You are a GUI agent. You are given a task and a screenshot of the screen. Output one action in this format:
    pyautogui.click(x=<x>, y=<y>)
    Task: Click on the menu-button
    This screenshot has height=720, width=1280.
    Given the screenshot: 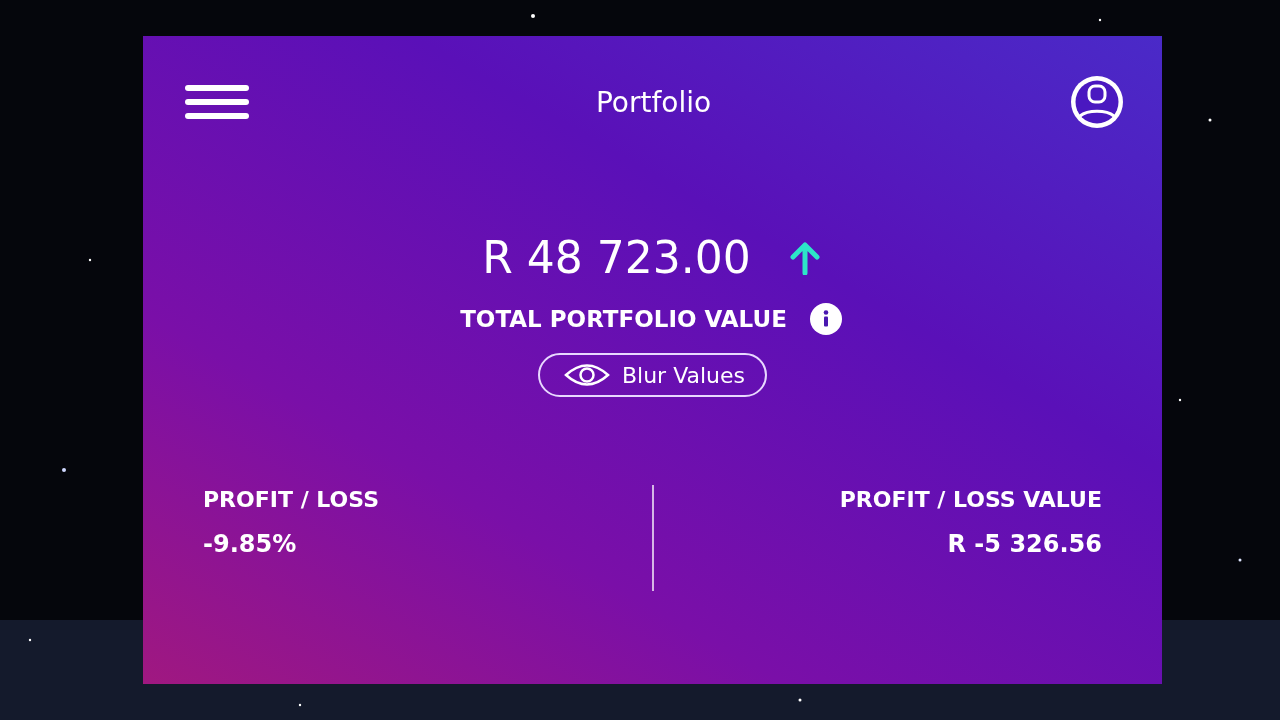 What is the action you would take?
    pyautogui.click(x=217, y=102)
    